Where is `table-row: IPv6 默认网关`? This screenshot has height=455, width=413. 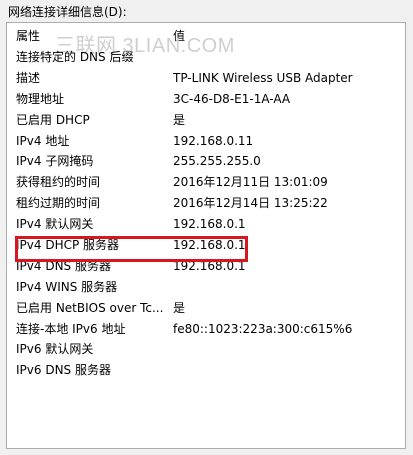 table-row: IPv6 默认网关 is located at coordinates (206, 349).